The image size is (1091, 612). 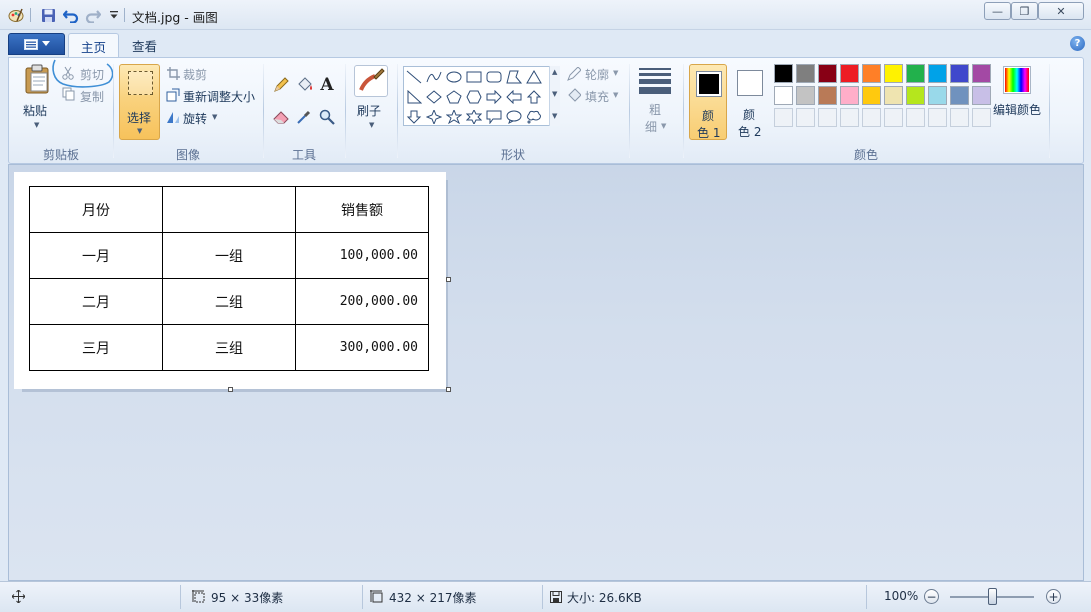 I want to click on crop-button: 裁剪, so click(x=195, y=74).